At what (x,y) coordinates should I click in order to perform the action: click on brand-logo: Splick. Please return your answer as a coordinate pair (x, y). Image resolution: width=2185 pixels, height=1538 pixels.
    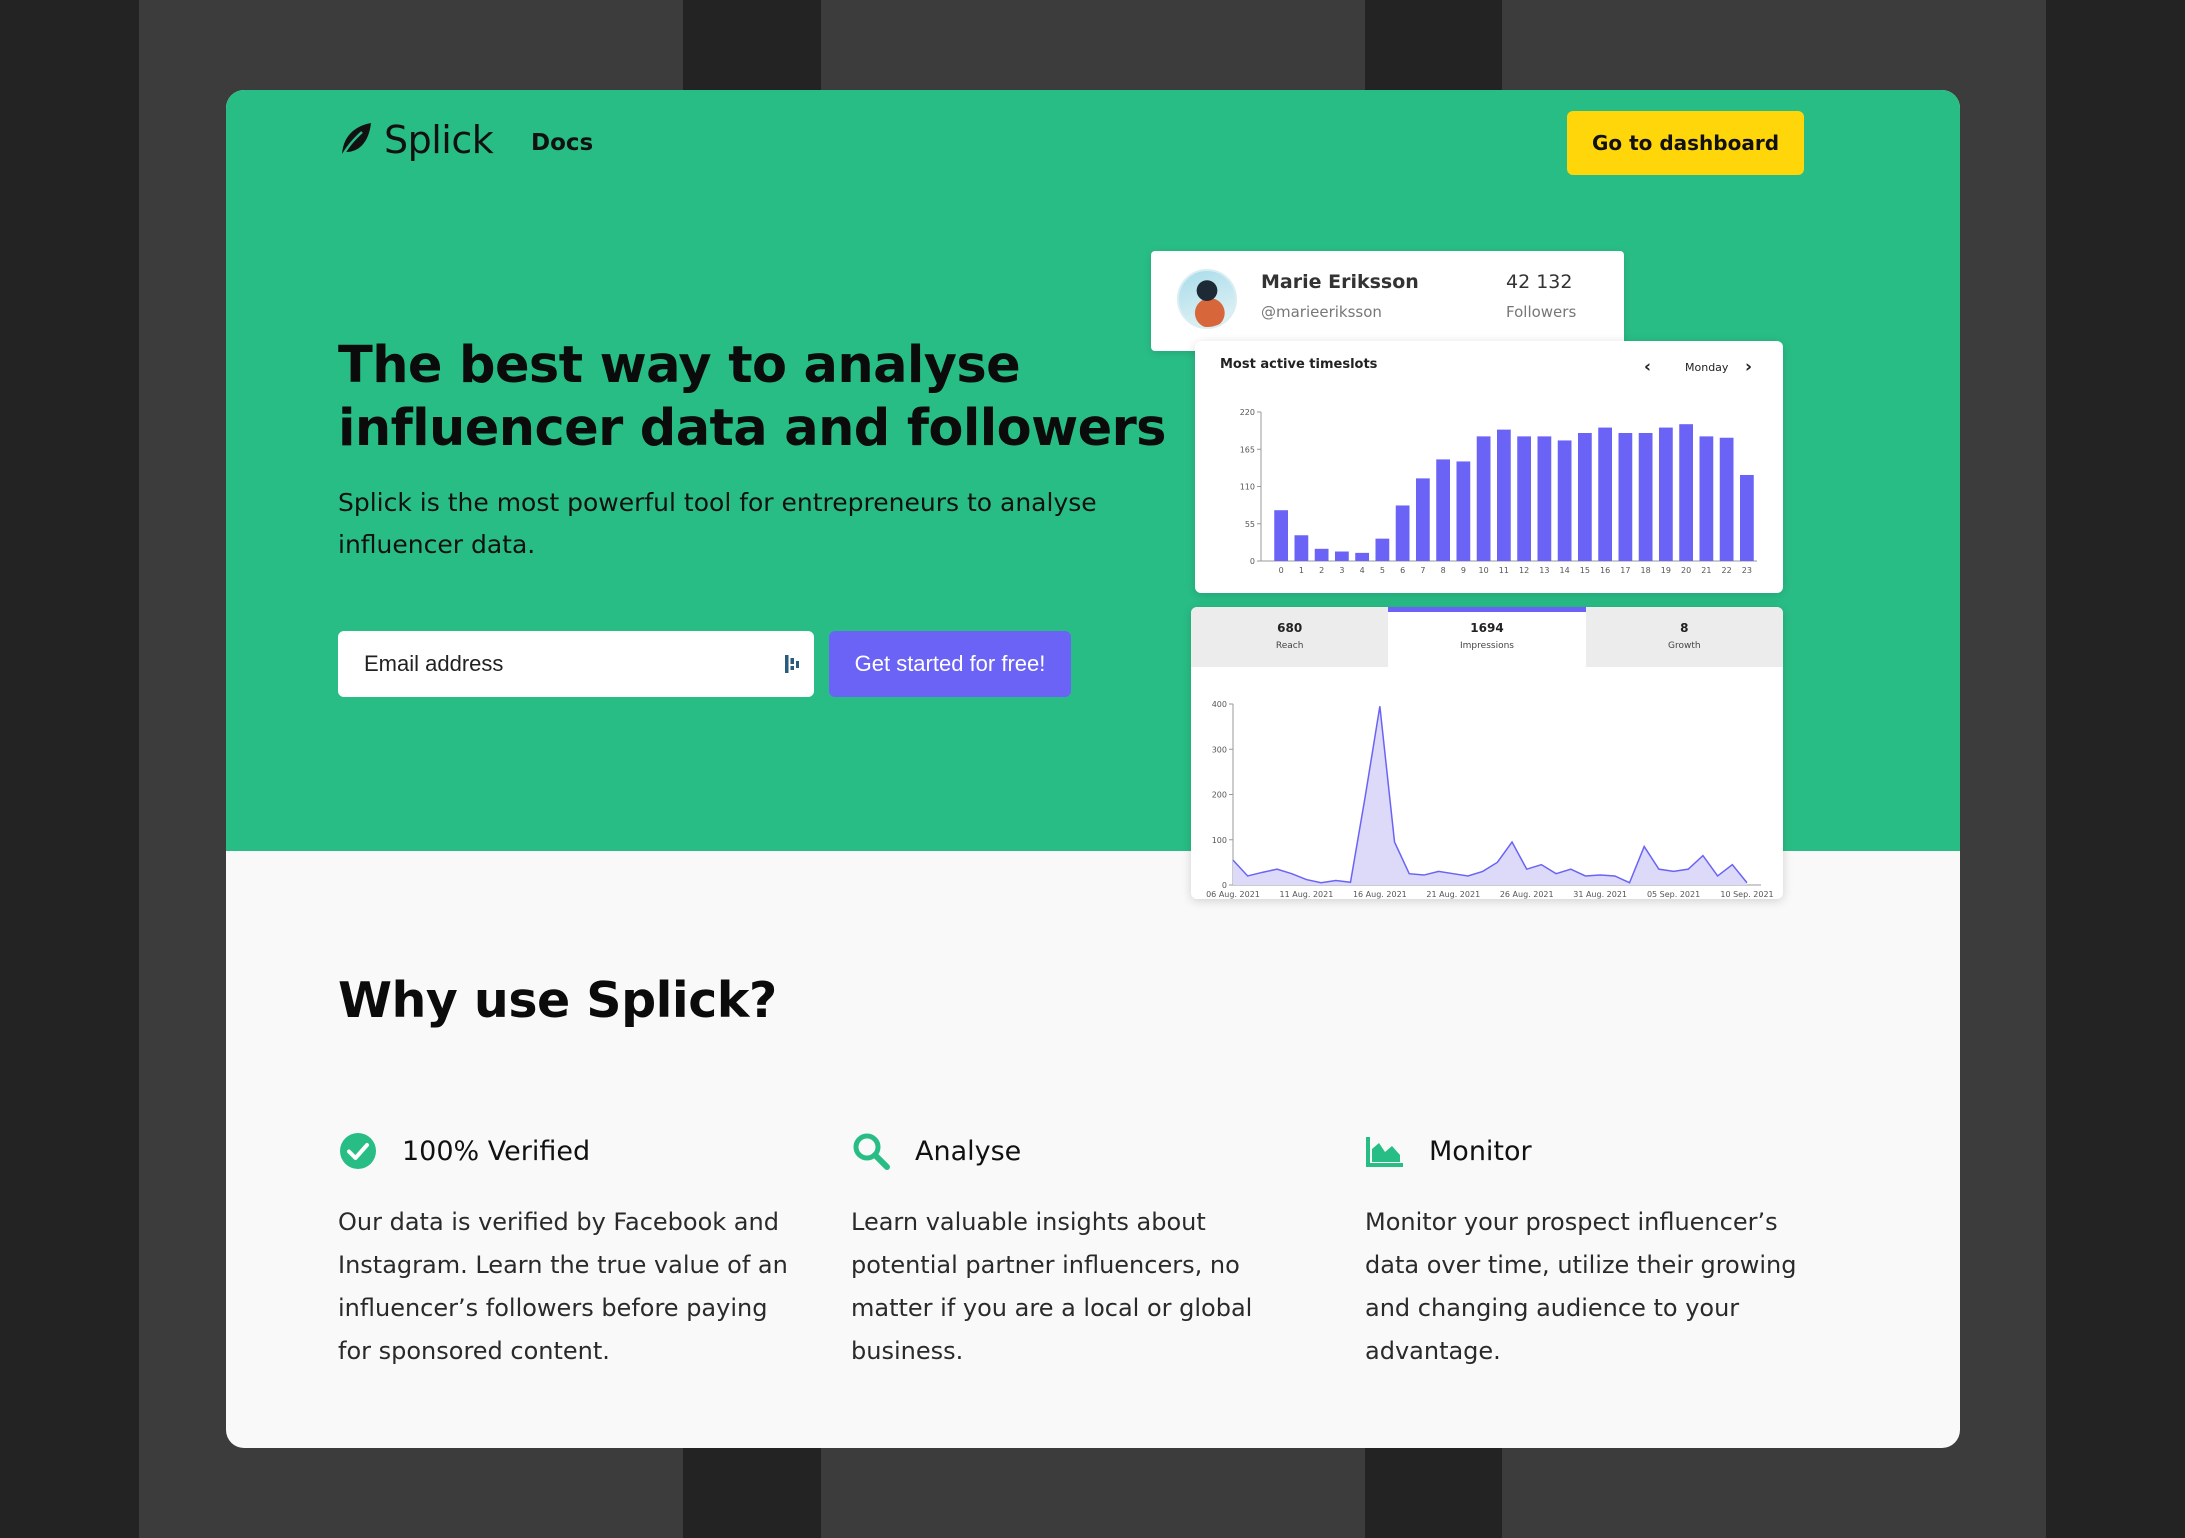
    Looking at the image, I should click on (416, 140).